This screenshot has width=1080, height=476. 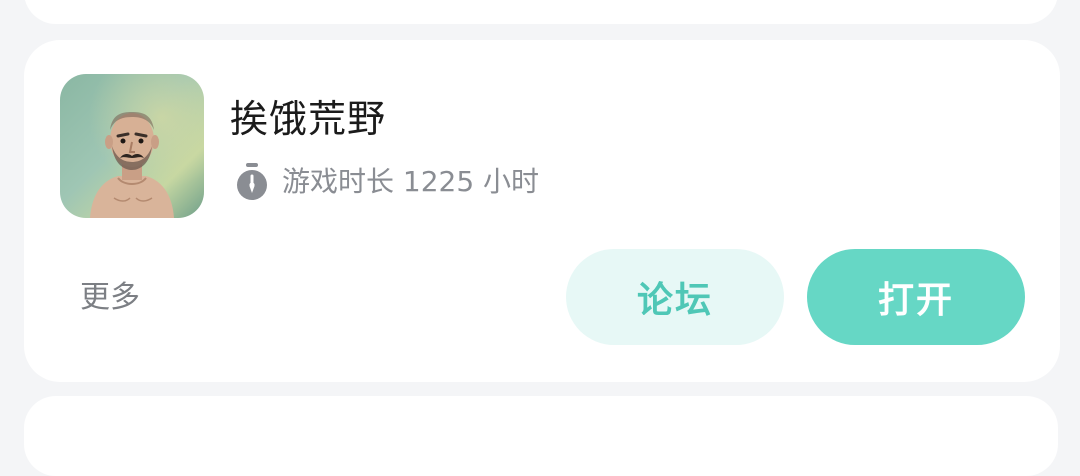 I want to click on forum-button: 论坛, so click(x=675, y=297).